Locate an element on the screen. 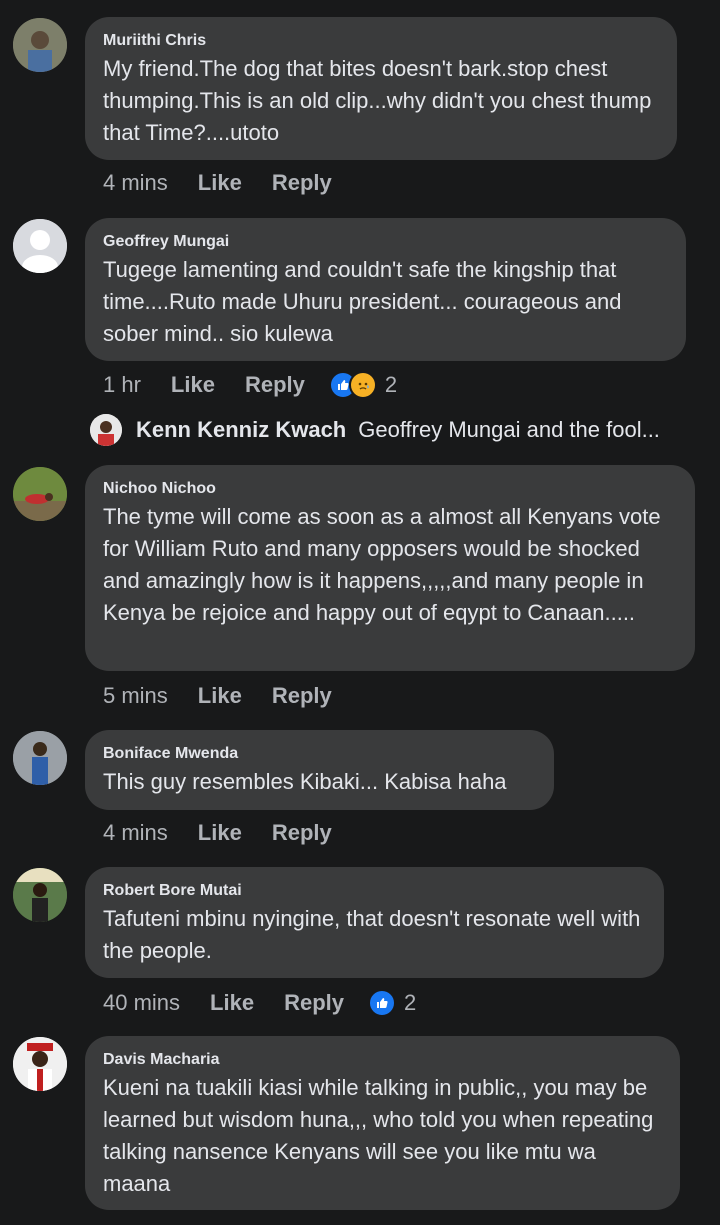 This screenshot has width=720, height=1225. like-icon is located at coordinates (382, 1003).